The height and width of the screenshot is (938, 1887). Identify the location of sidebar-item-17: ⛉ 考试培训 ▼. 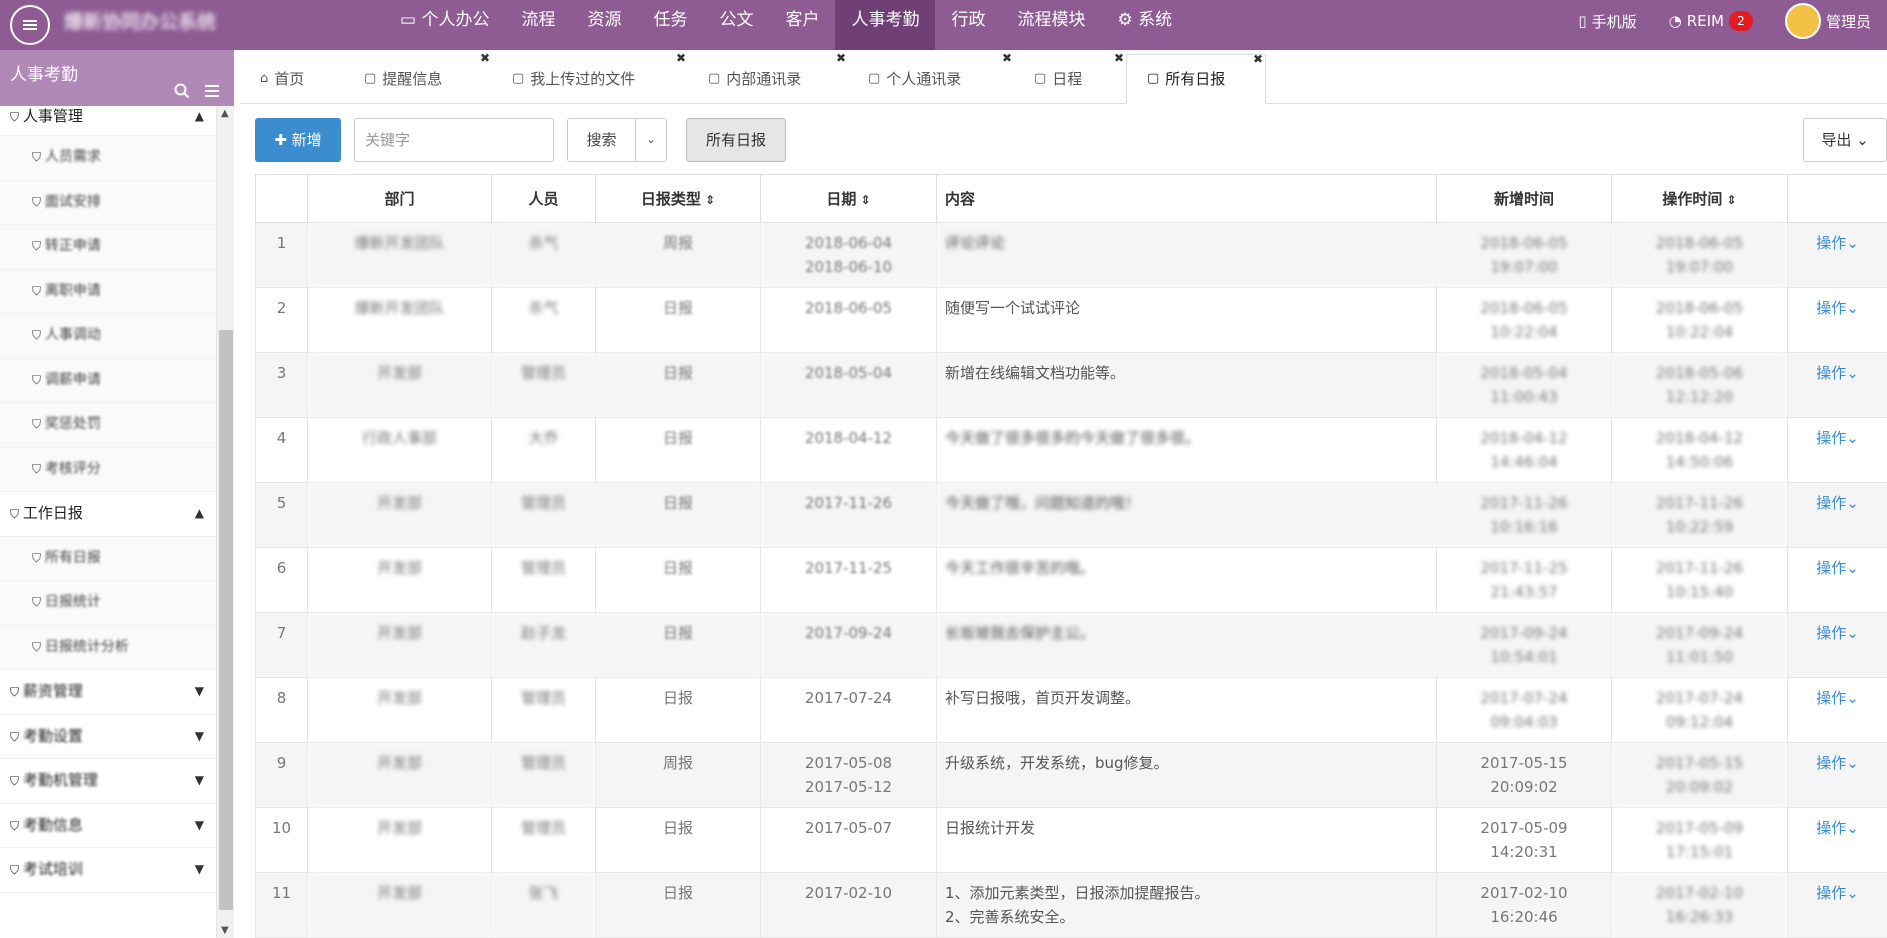
(108, 870).